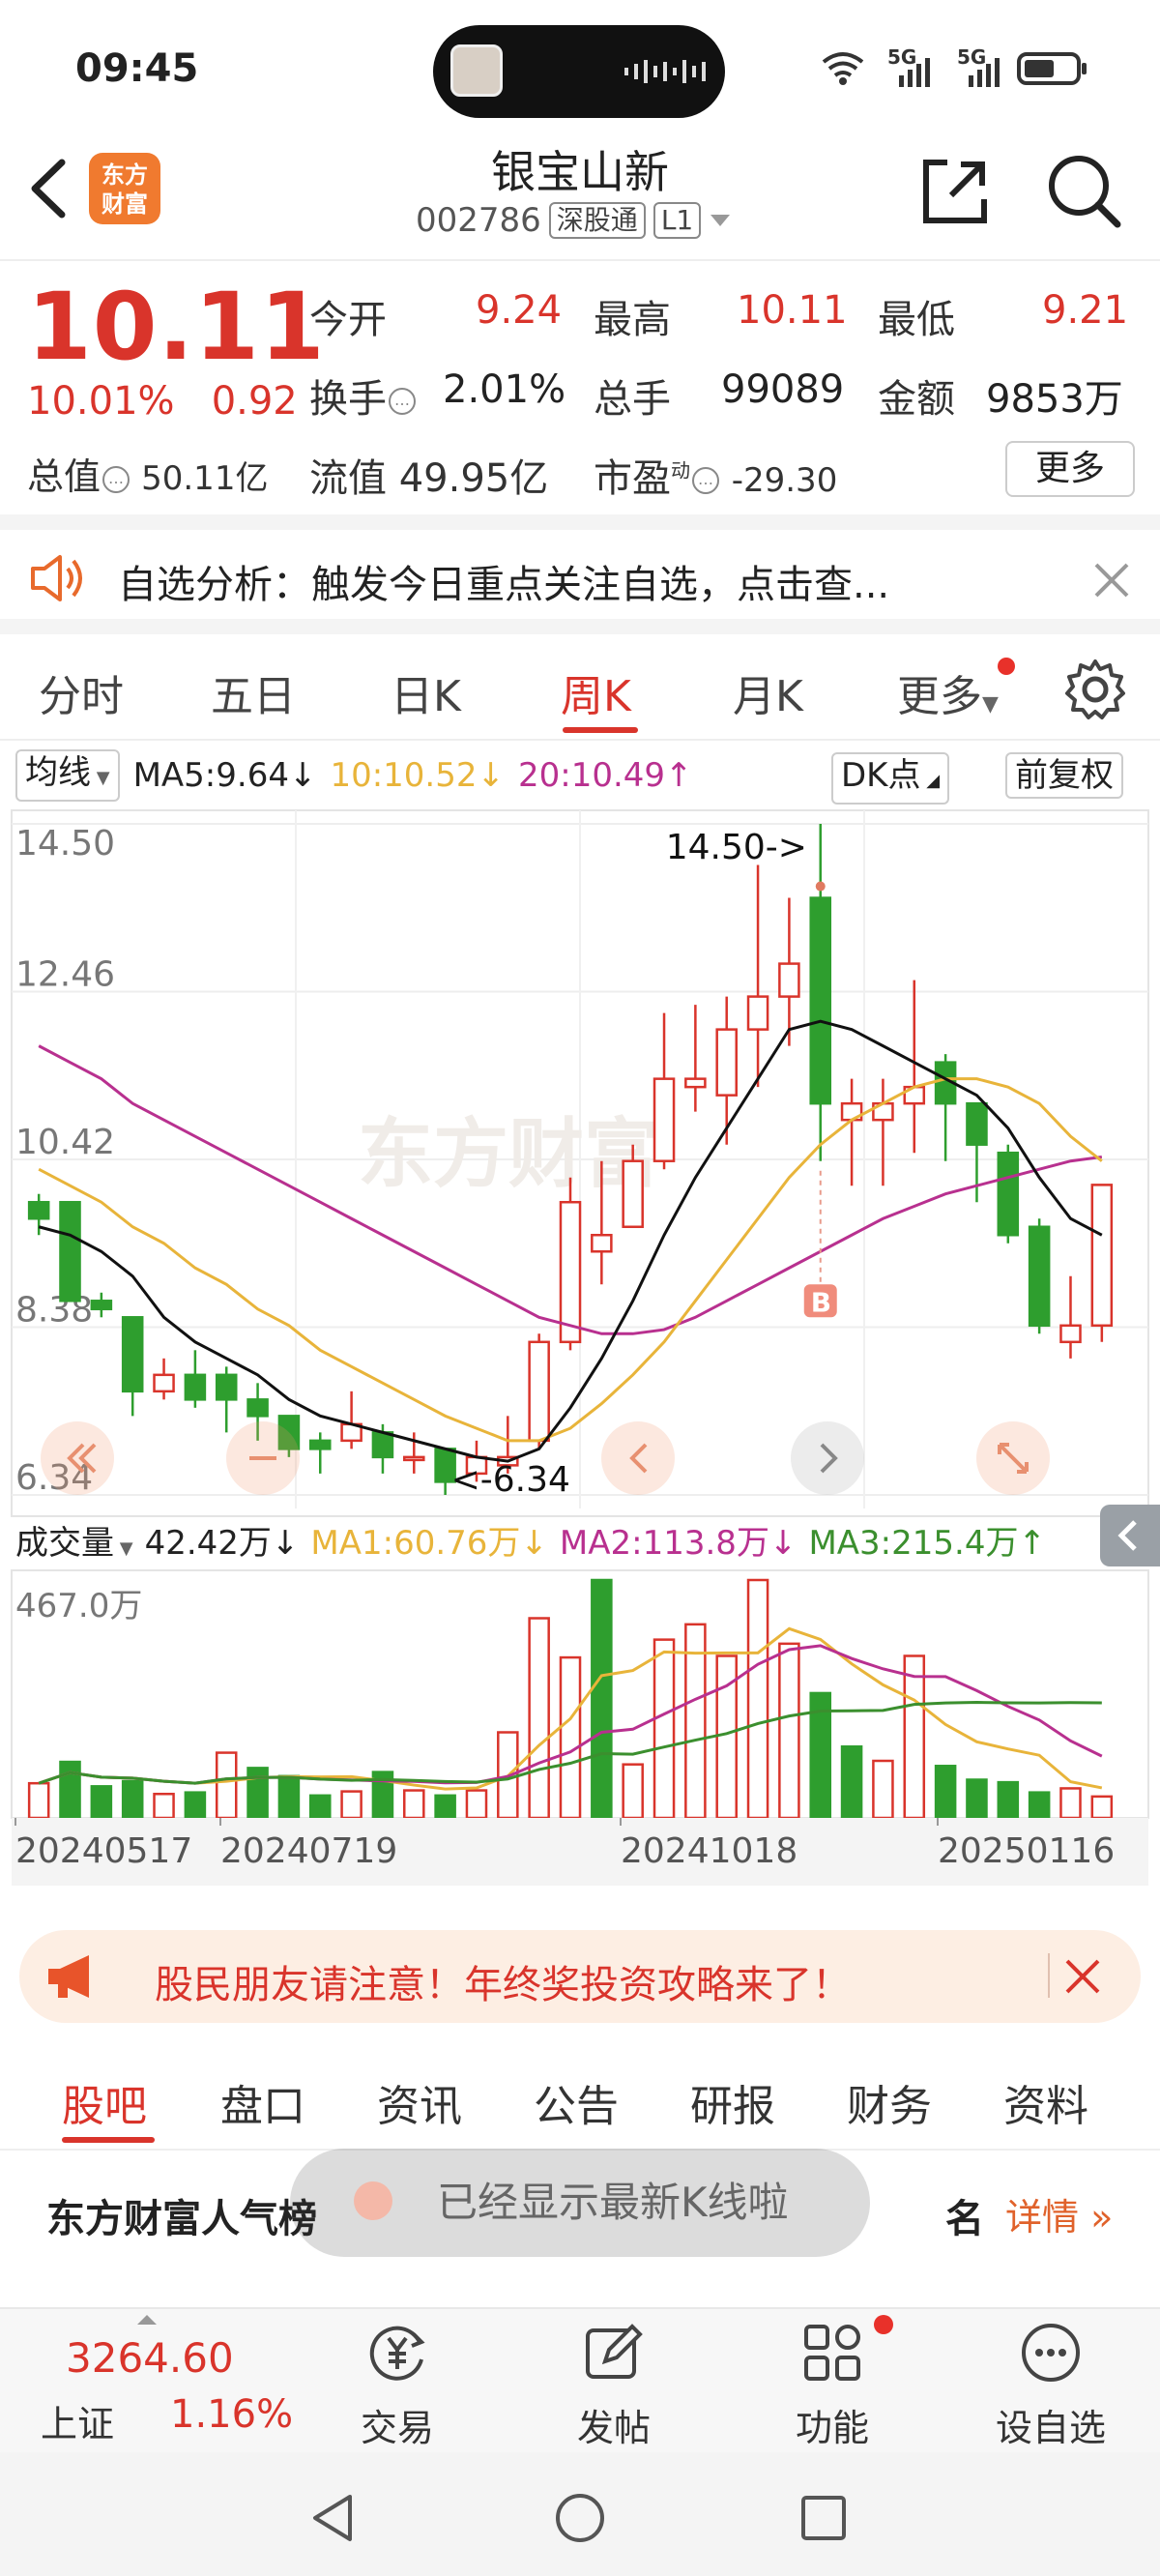 The height and width of the screenshot is (2576, 1160). What do you see at coordinates (78, 2420) in the screenshot?
I see `index-name: 上证` at bounding box center [78, 2420].